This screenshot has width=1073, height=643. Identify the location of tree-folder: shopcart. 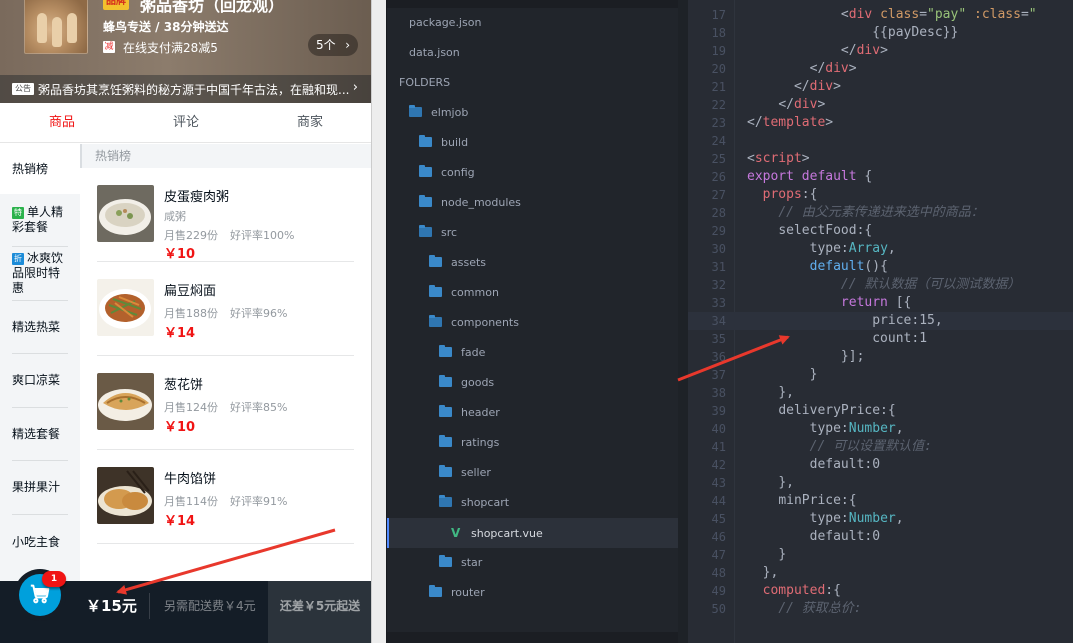
(532, 503).